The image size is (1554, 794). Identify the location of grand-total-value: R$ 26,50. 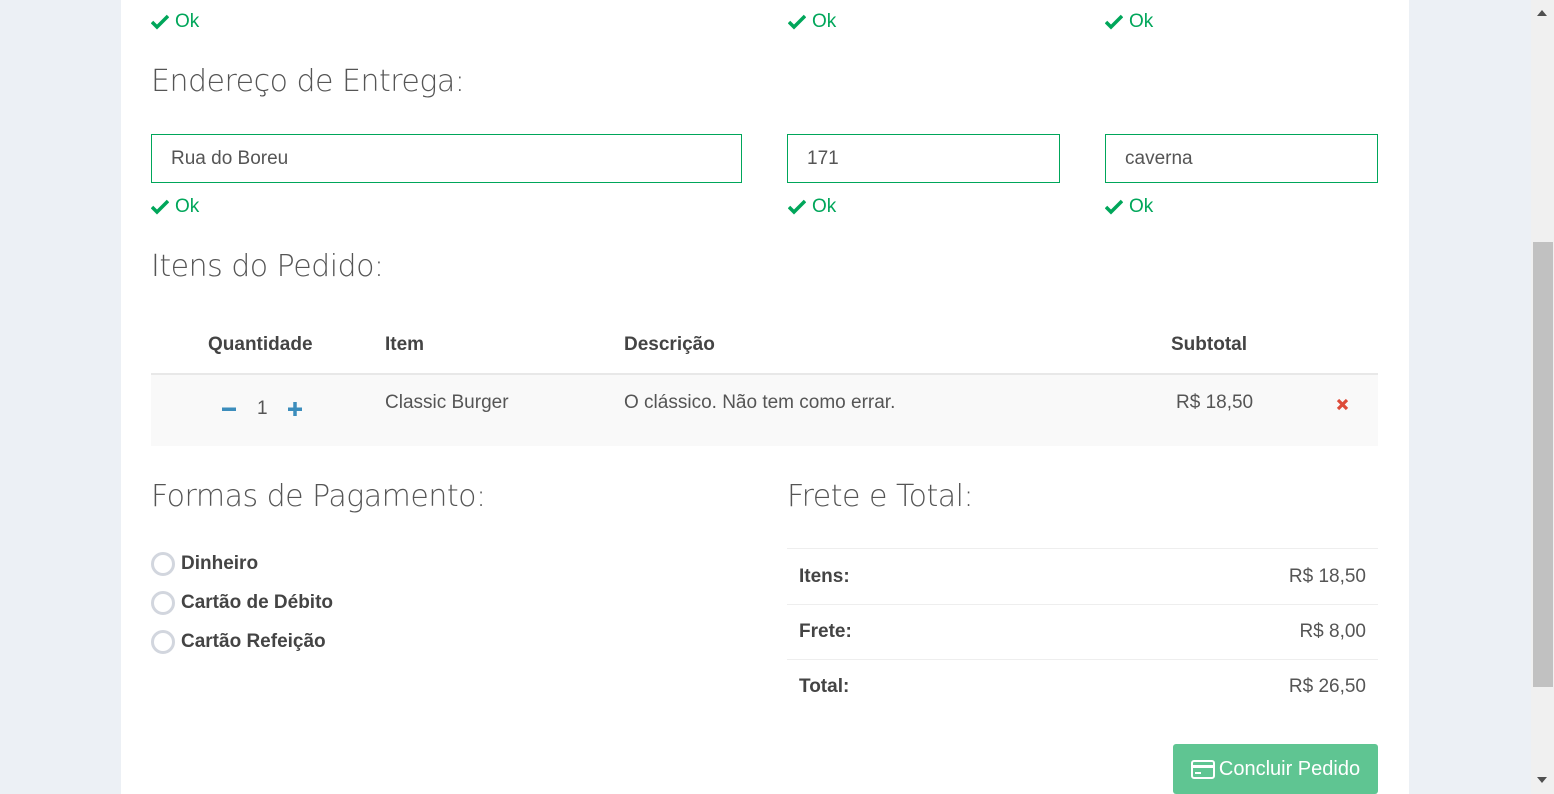
(1327, 686).